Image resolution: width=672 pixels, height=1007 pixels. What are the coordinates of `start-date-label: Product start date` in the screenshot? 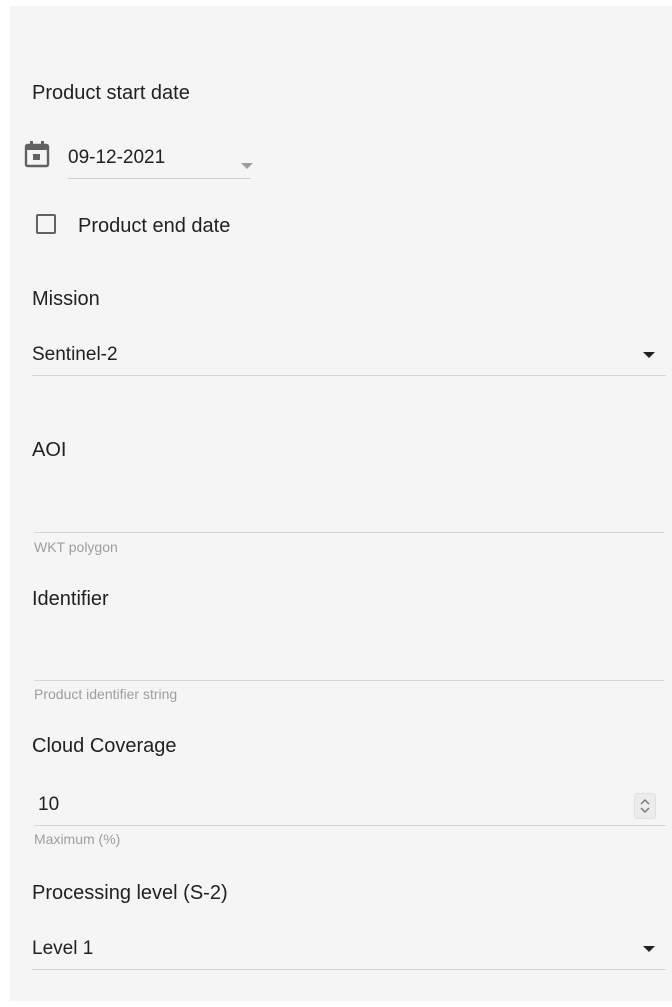 It's located at (111, 93).